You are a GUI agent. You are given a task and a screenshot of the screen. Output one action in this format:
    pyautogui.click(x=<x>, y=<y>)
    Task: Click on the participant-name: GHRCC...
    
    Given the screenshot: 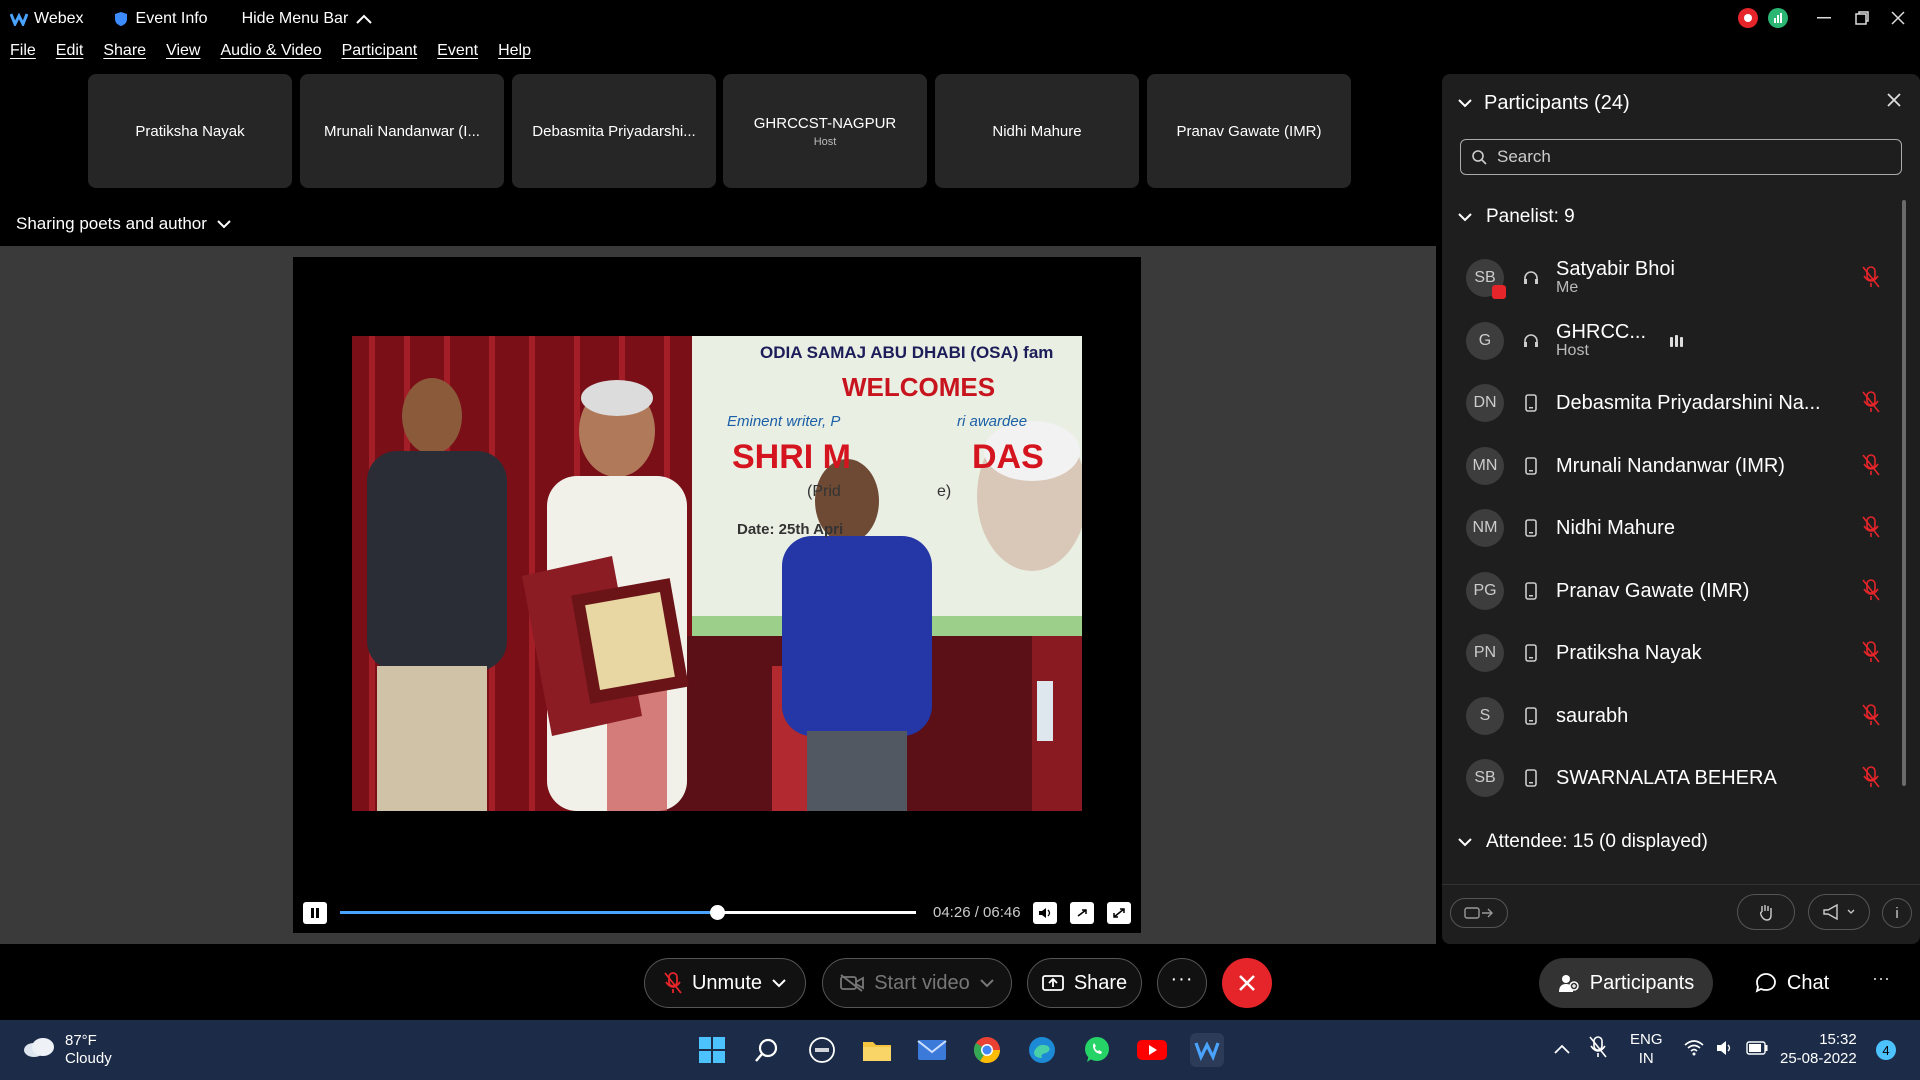 What is the action you would take?
    pyautogui.click(x=1601, y=332)
    